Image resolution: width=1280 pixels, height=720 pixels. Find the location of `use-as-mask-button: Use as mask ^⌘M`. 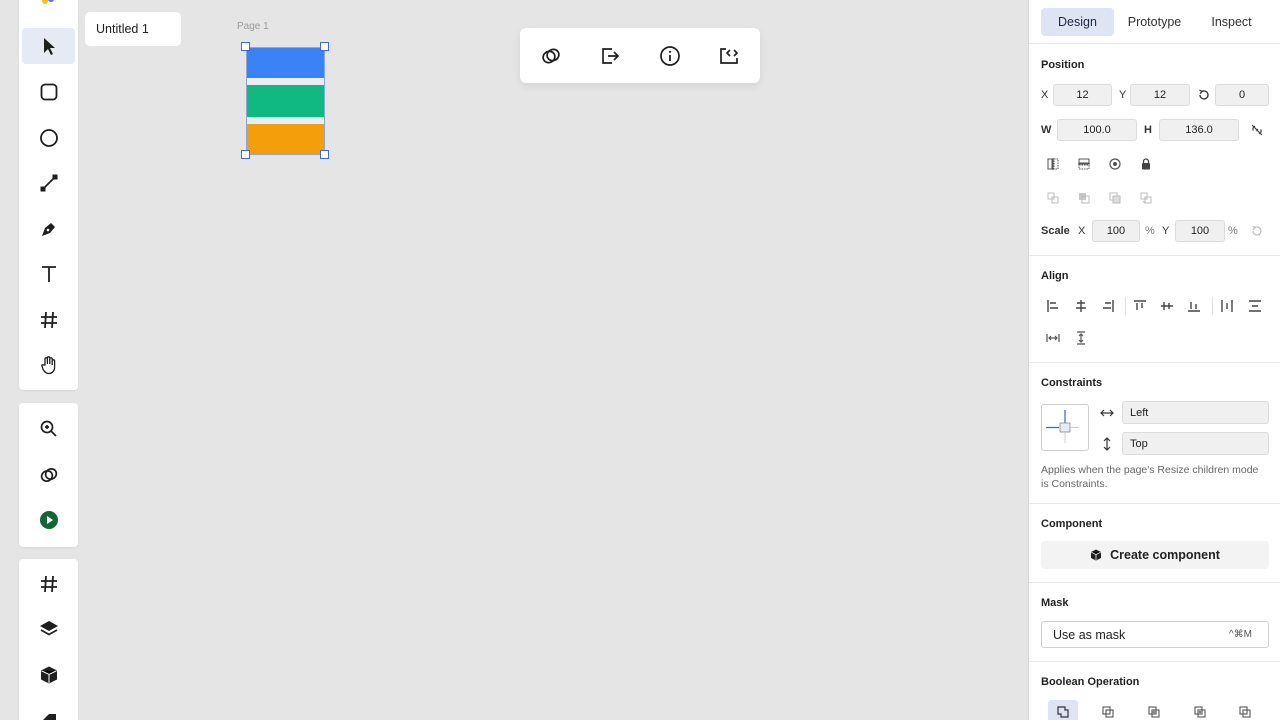

use-as-mask-button: Use as mask ^⌘M is located at coordinates (1155, 634).